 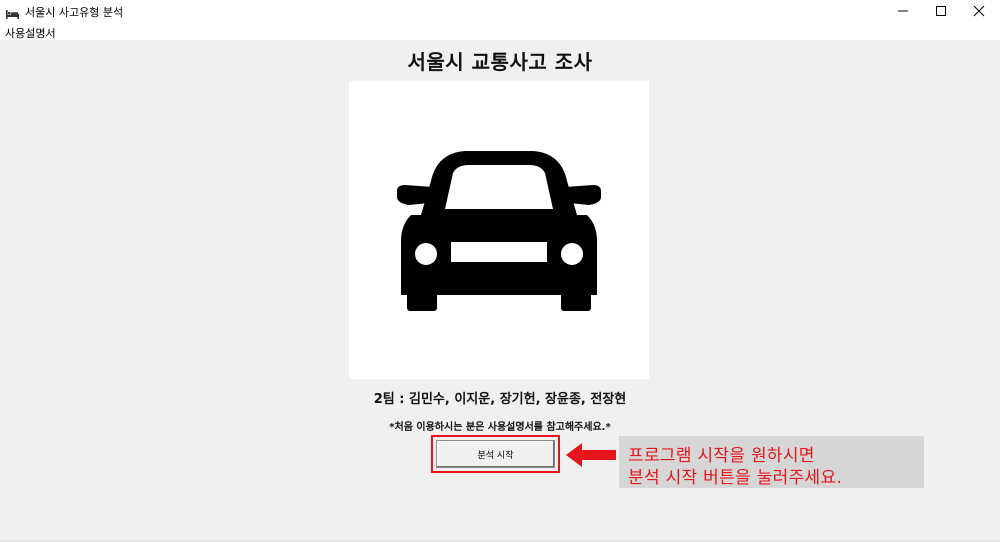 I want to click on maximize-icon, so click(x=941, y=11).